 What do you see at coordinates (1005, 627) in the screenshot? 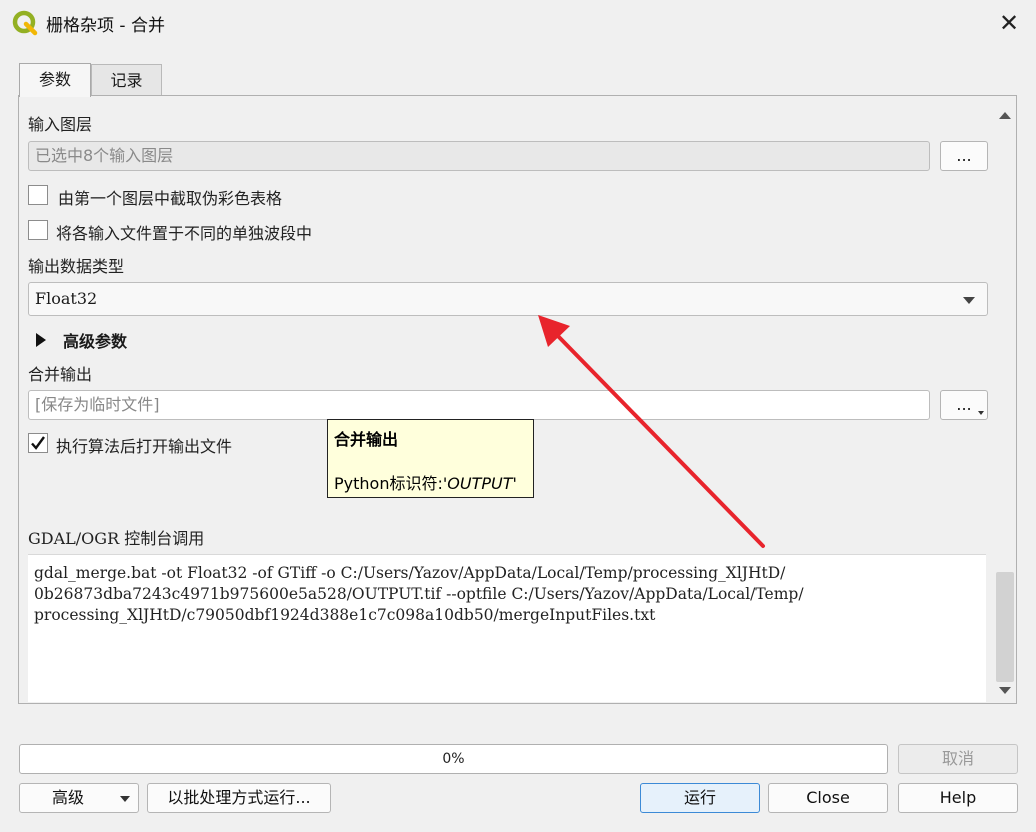
I see `scroll-thumb` at bounding box center [1005, 627].